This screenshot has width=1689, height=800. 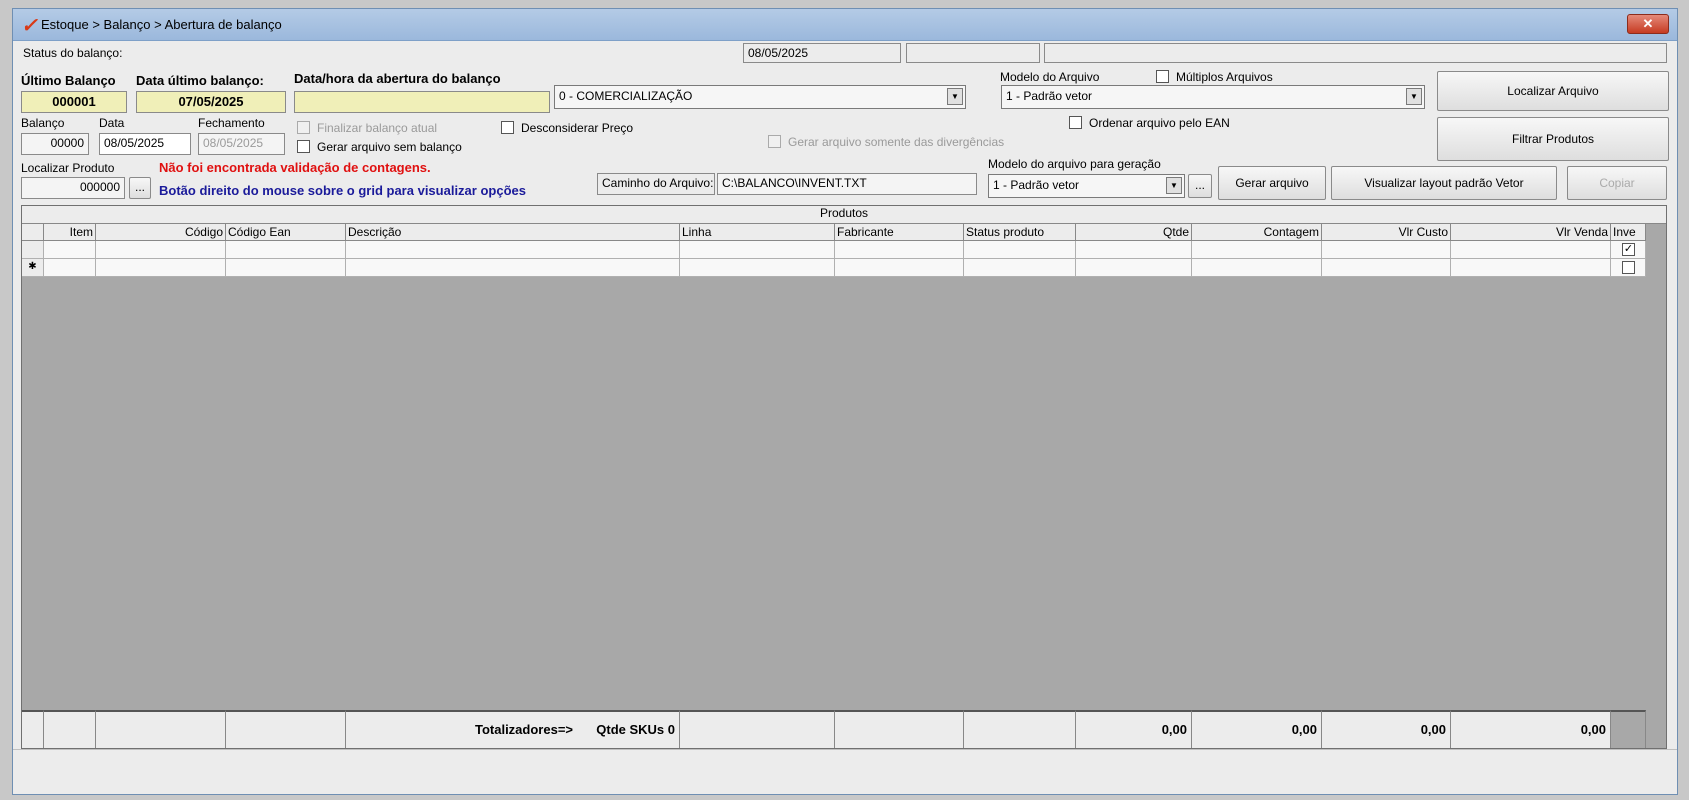 What do you see at coordinates (757, 729) in the screenshot?
I see `footer-cell-linha` at bounding box center [757, 729].